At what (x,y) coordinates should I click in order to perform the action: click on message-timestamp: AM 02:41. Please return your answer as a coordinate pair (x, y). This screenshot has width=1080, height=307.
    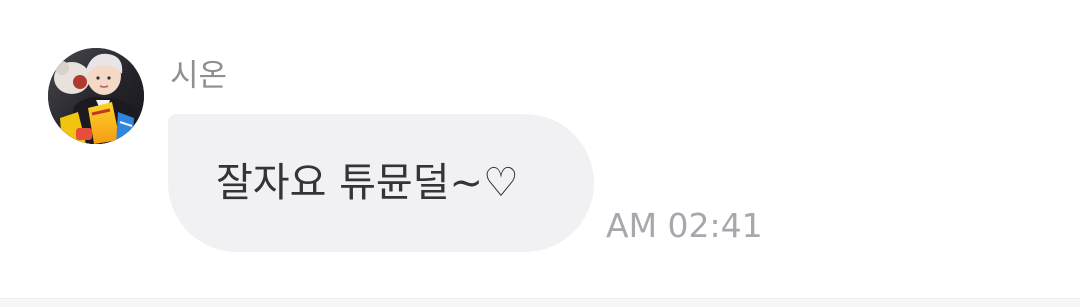
    Looking at the image, I should click on (684, 225).